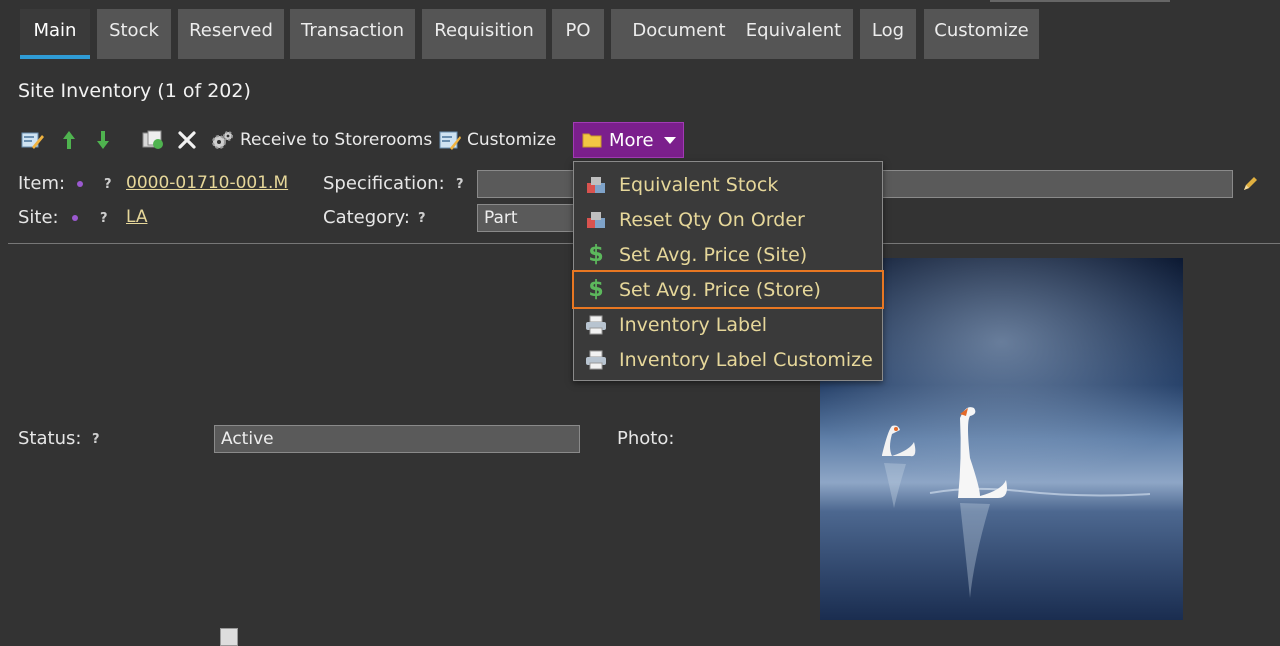 The height and width of the screenshot is (646, 1280). I want to click on more-dropdown-button: More, so click(628, 140).